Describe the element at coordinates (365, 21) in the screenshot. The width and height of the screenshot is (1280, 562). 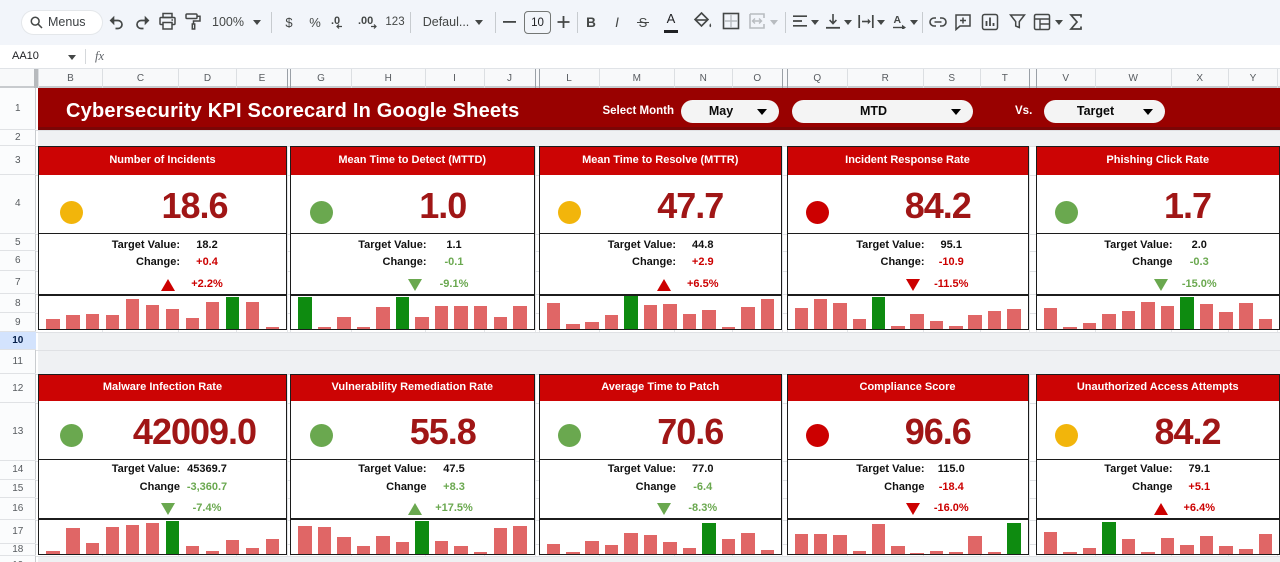
I see `svg-text: .00` at that location.